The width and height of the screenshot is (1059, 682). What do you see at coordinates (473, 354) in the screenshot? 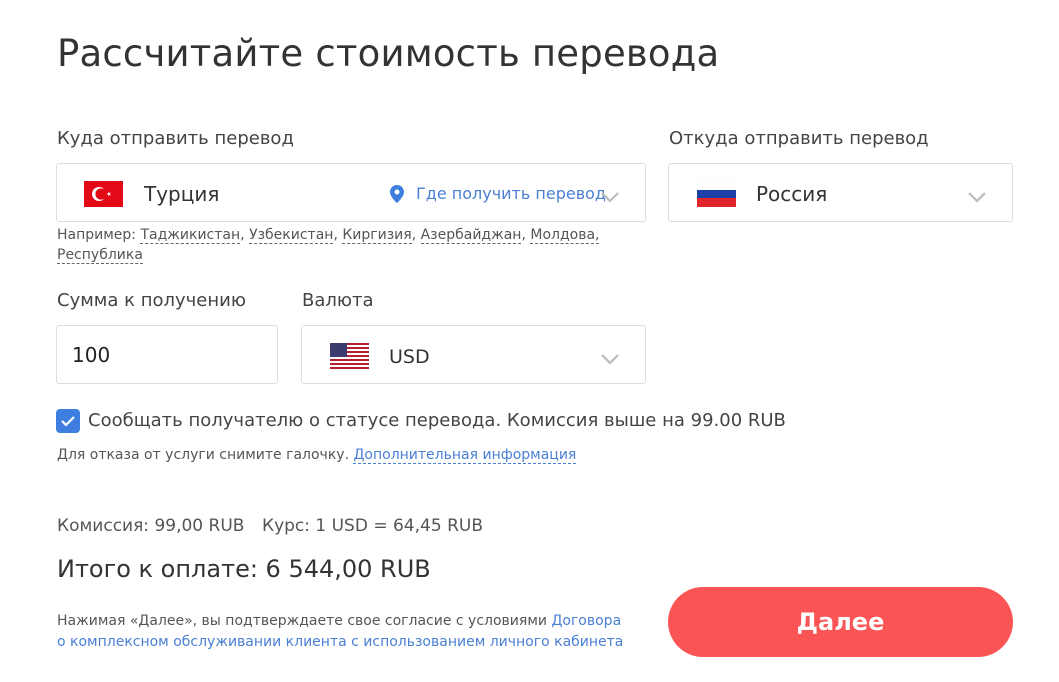
I see `currency-select: USD` at bounding box center [473, 354].